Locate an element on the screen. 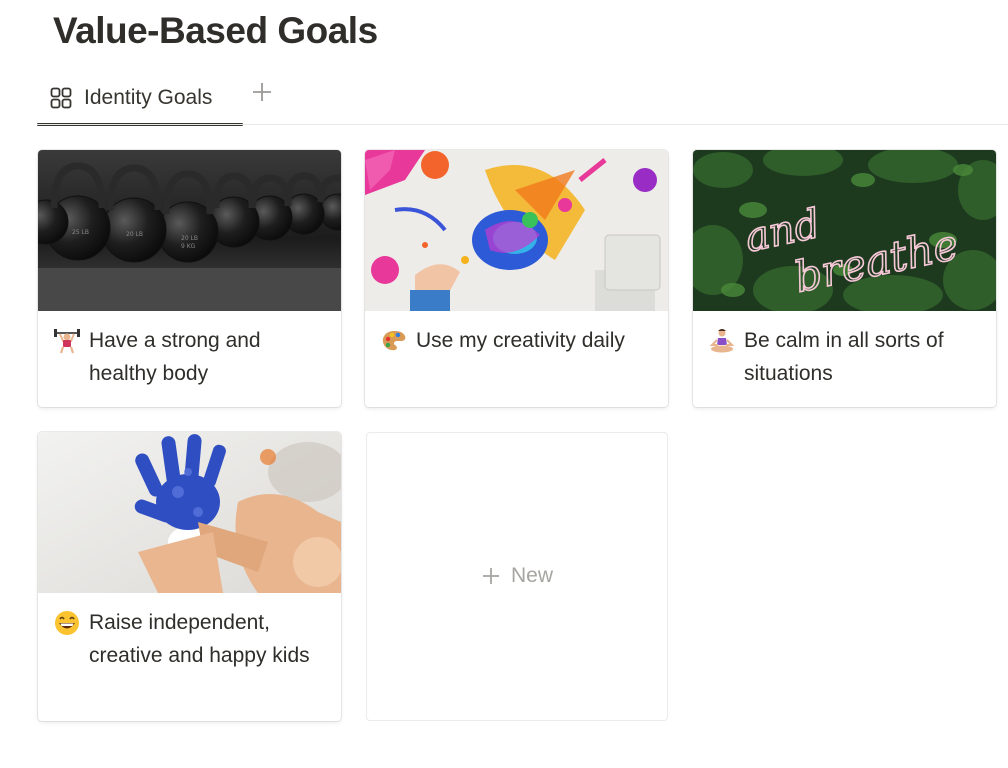 This screenshot has height=768, width=1008. paint-splatter-photo is located at coordinates (516, 230).